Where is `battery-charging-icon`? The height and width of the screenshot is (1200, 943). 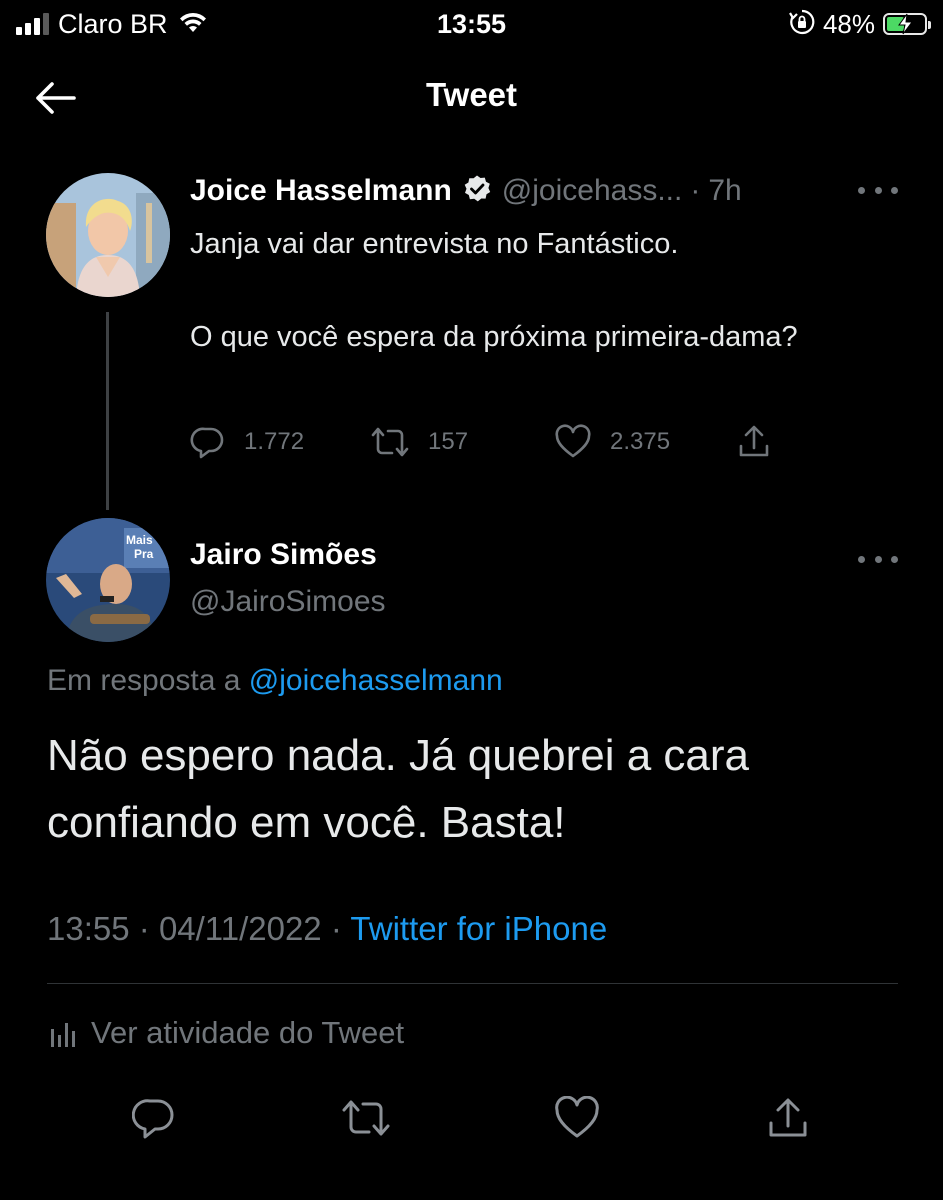 battery-charging-icon is located at coordinates (907, 24).